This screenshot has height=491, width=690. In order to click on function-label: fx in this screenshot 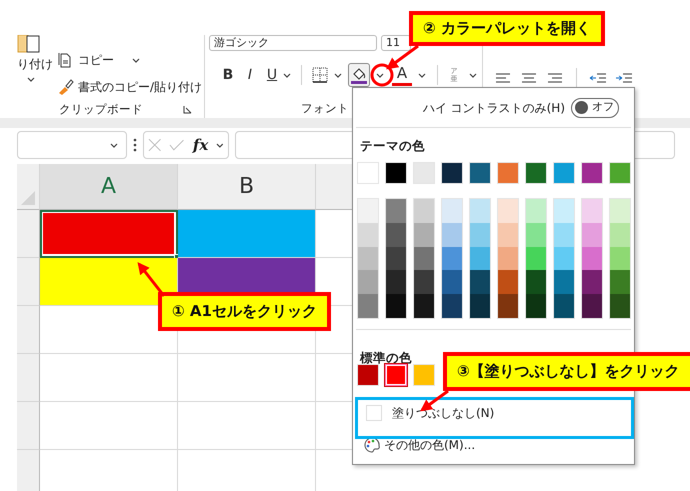, I will do `click(200, 145)`.